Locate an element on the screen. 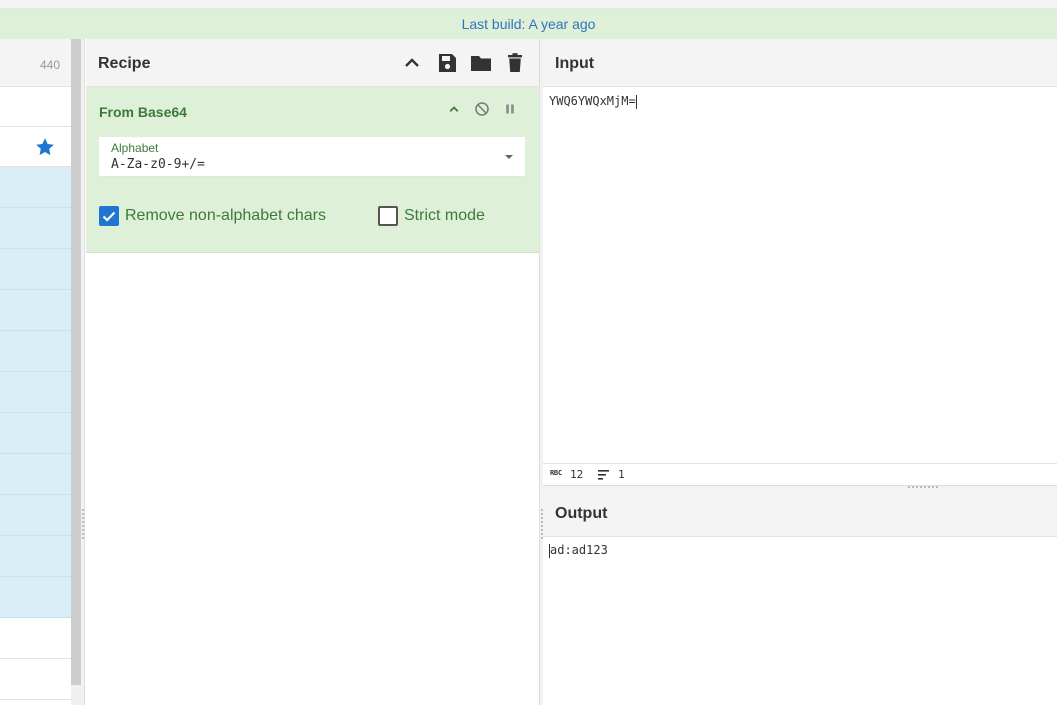 The image size is (1057, 705). input-length: 12 is located at coordinates (577, 474).